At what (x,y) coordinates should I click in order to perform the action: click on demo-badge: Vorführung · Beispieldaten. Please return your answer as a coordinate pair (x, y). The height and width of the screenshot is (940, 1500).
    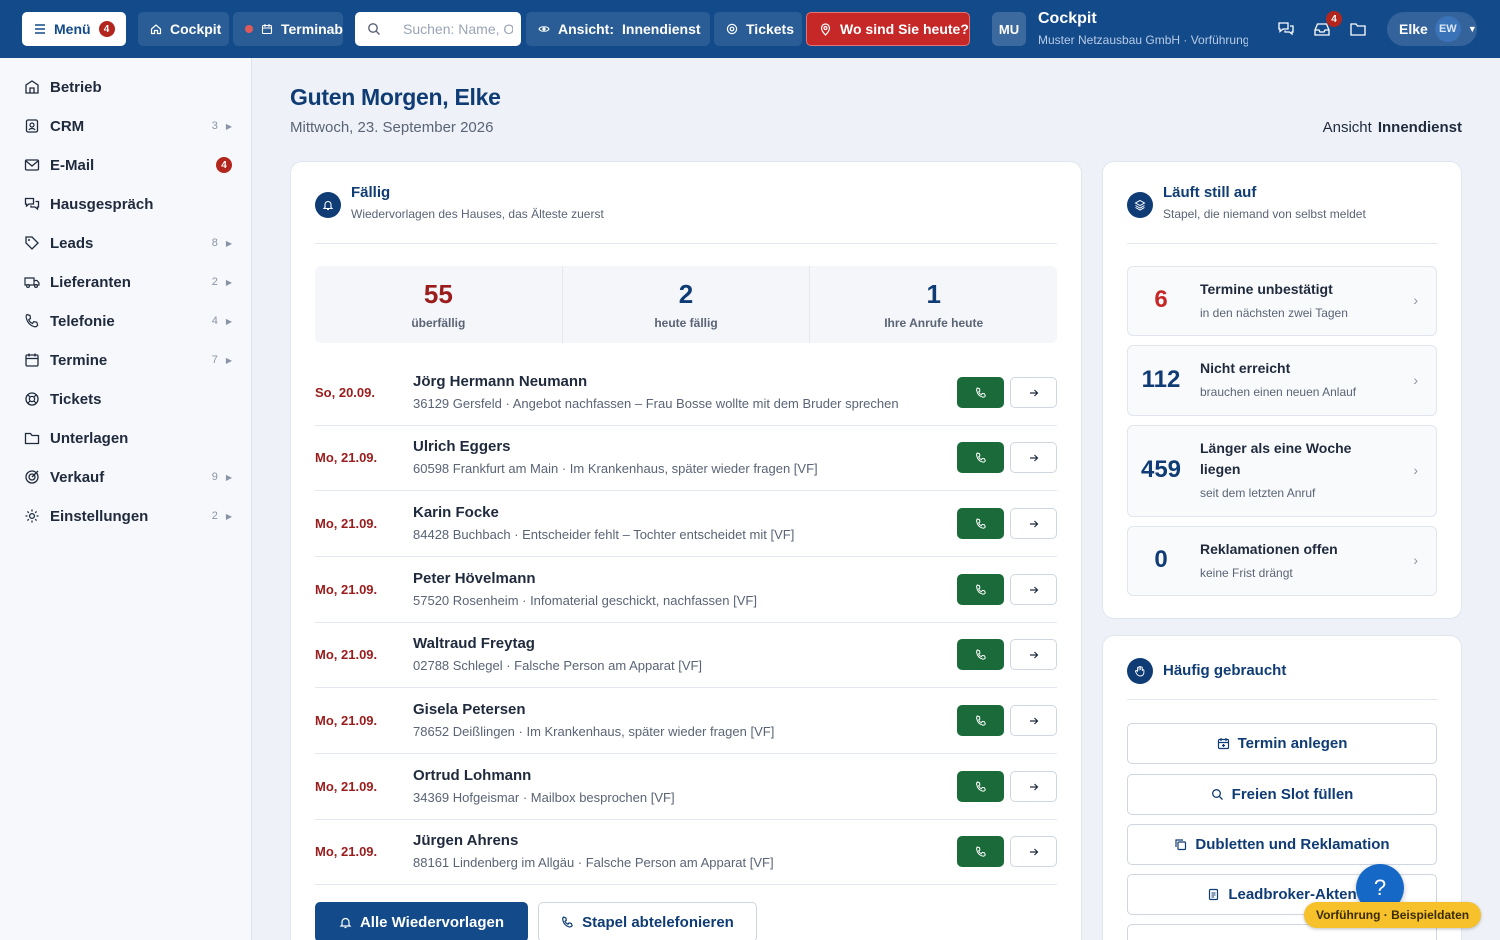
    Looking at the image, I should click on (1393, 915).